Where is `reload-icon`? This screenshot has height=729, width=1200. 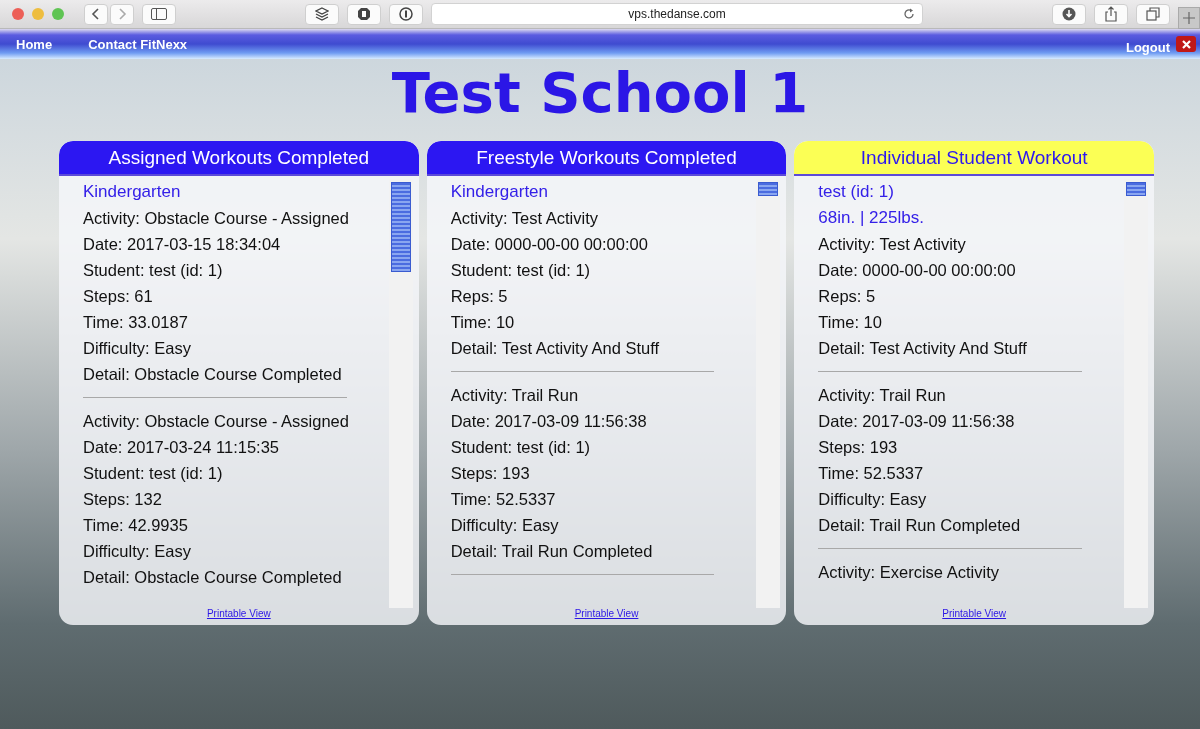 reload-icon is located at coordinates (909, 14).